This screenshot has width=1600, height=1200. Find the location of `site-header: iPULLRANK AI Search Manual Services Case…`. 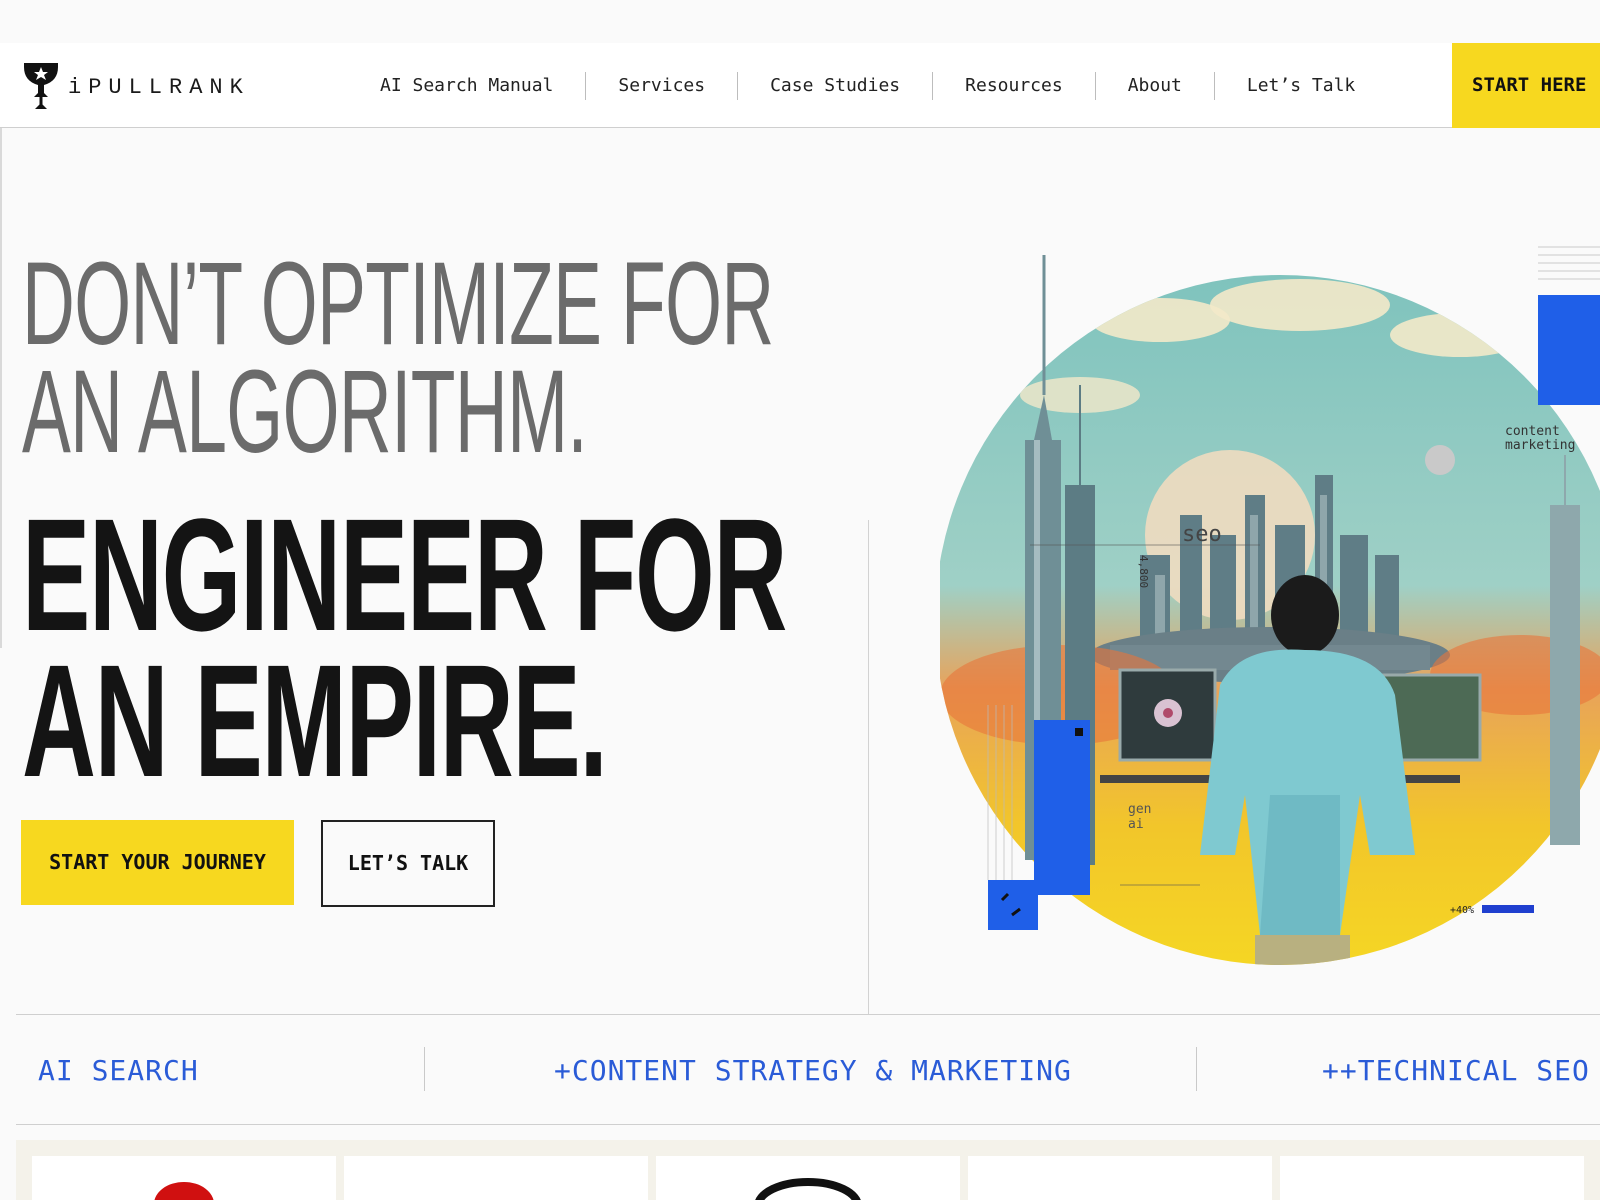

site-header: iPULLRANK AI Search Manual Services Case… is located at coordinates (800, 85).